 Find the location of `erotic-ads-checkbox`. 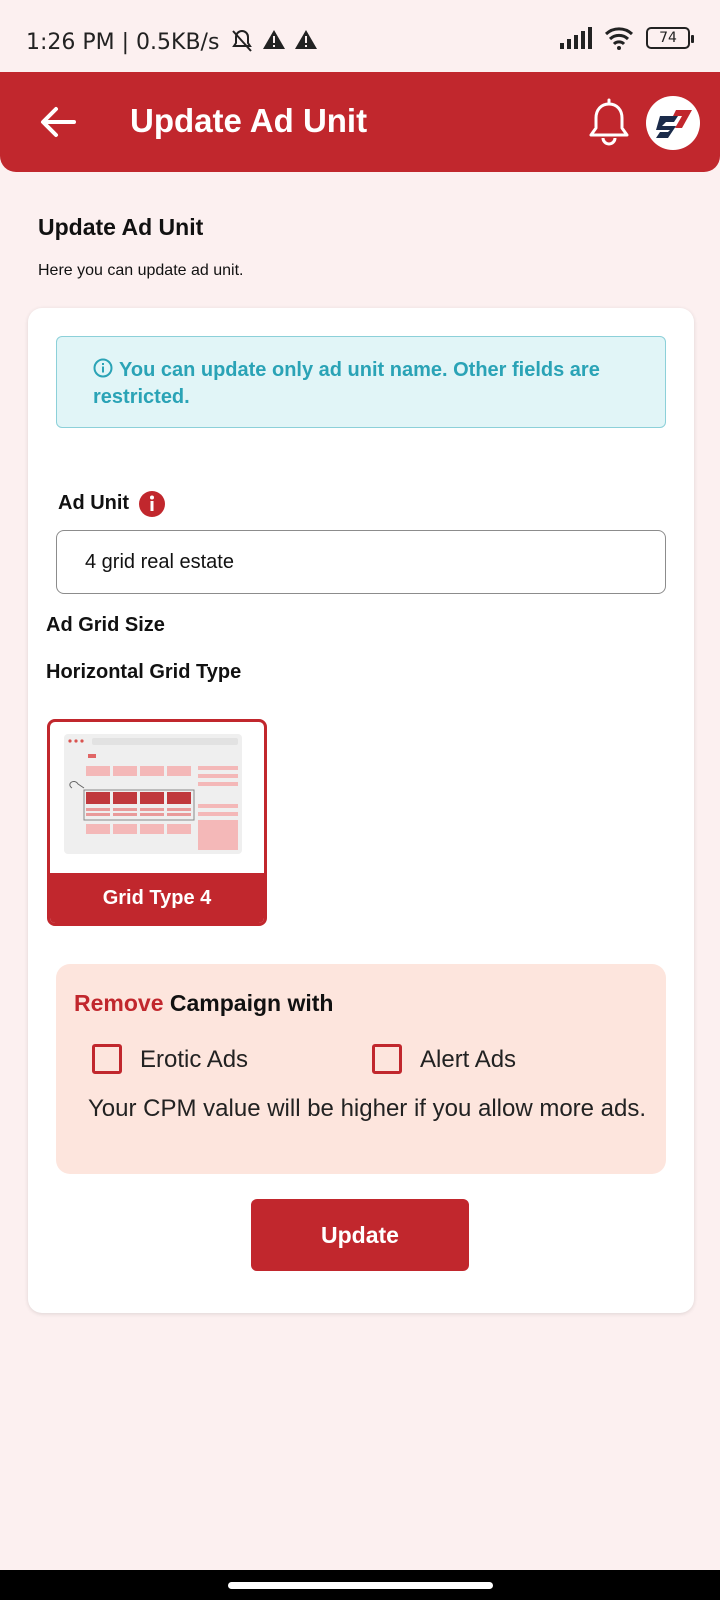

erotic-ads-checkbox is located at coordinates (107, 1059).